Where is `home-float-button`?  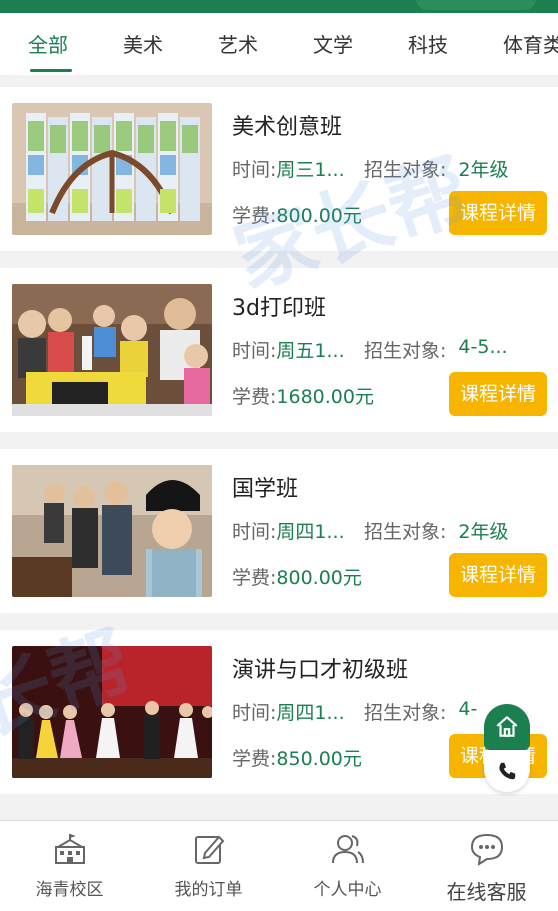
home-float-button is located at coordinates (507, 727).